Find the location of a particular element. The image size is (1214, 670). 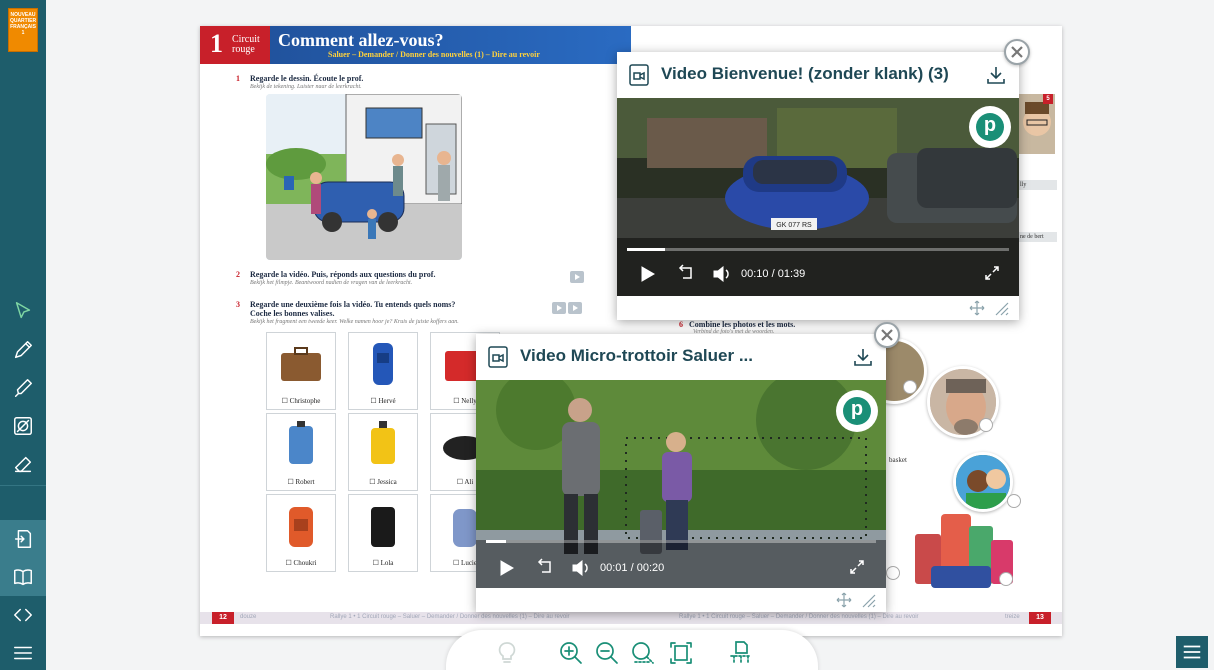

close-video-1-button is located at coordinates (1017, 52).